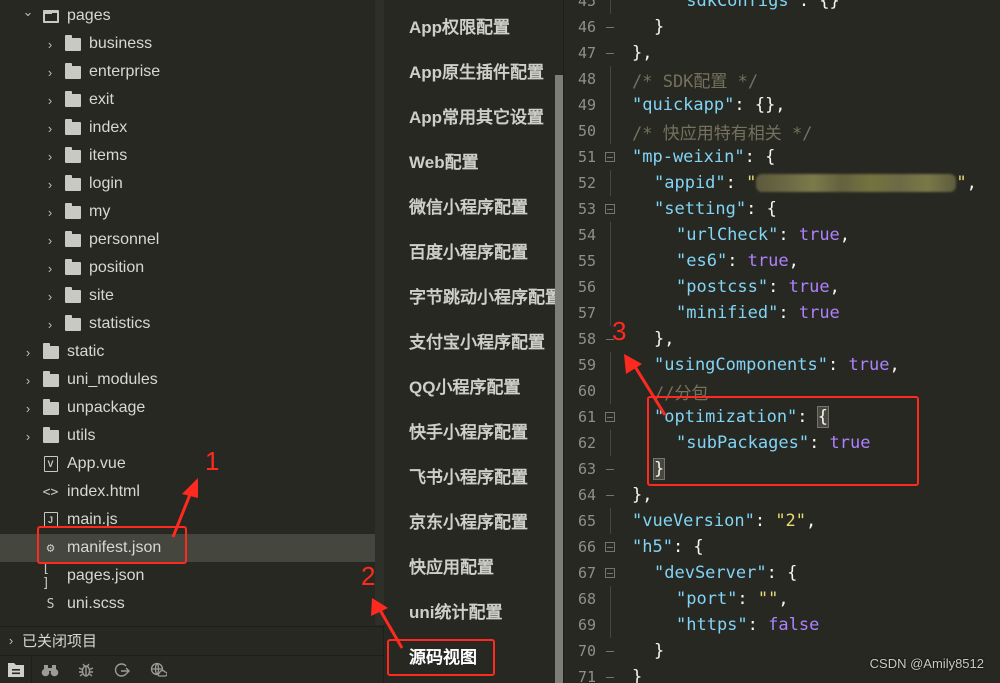 Image resolution: width=1000 pixels, height=683 pixels. Describe the element at coordinates (187, 408) in the screenshot. I see `tree-folder-unpackage: › unpackage` at that location.